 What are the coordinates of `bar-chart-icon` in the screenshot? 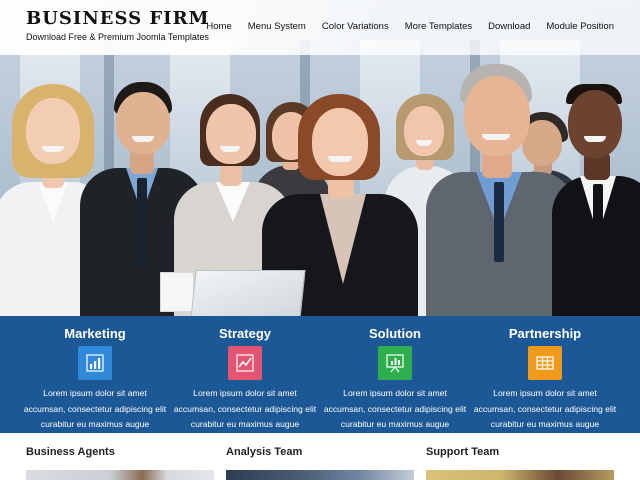 It's located at (95, 363).